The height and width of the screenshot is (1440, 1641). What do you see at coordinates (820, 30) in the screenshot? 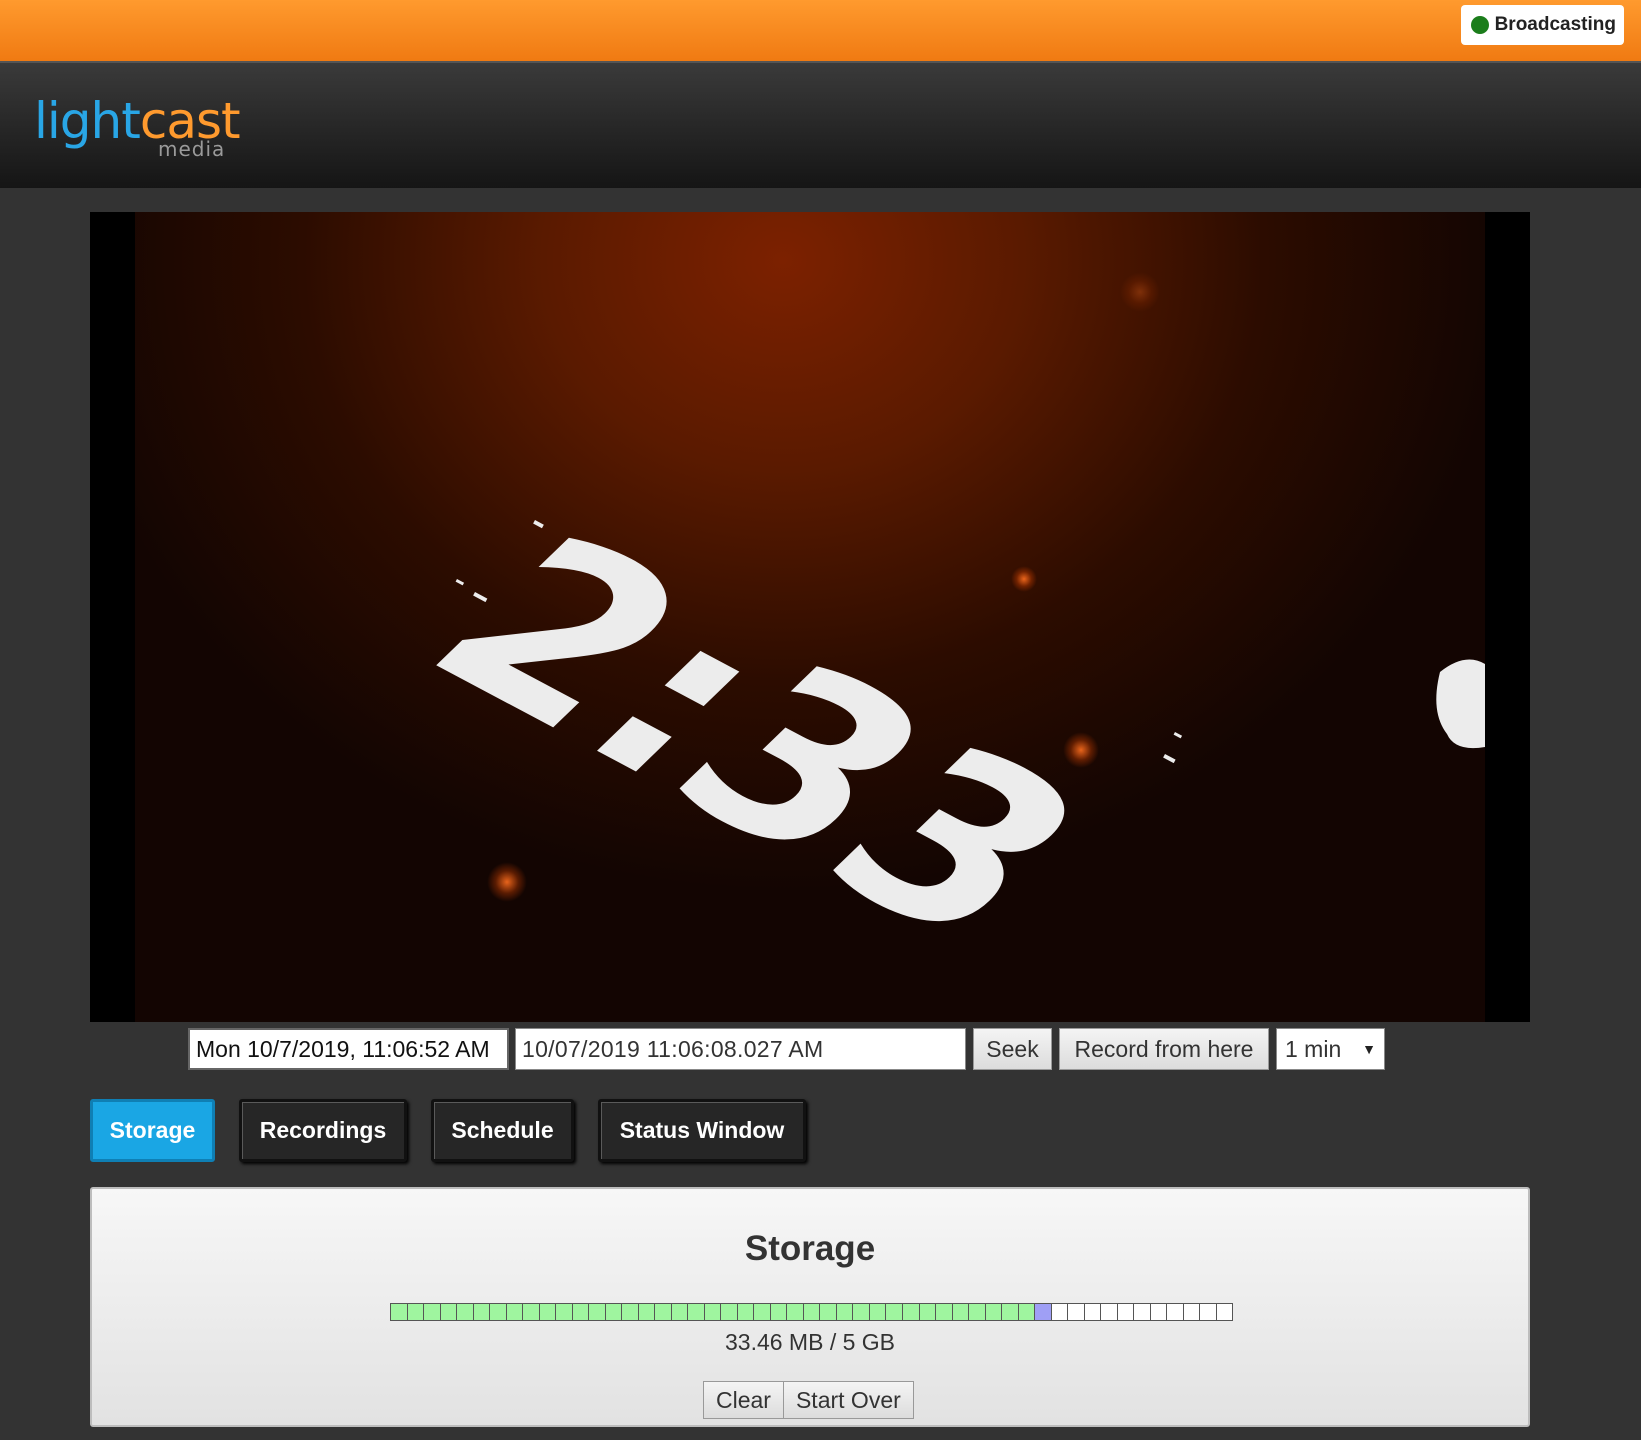
I see `top-bar: Broadcasting` at bounding box center [820, 30].